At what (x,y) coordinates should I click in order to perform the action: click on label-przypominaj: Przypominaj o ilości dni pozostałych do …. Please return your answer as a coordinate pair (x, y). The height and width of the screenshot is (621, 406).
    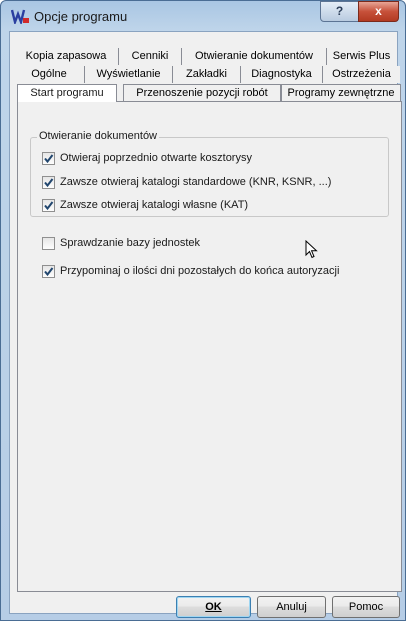
    Looking at the image, I should click on (199, 271).